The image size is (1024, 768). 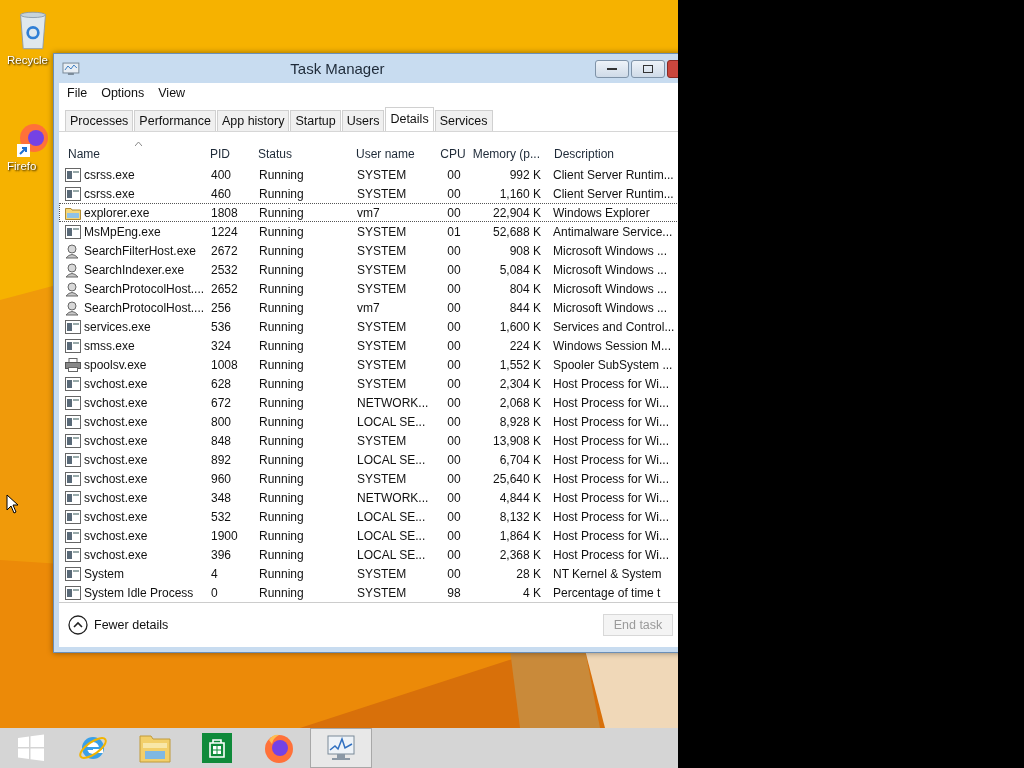 What do you see at coordinates (175, 120) in the screenshot?
I see `tab: Performance` at bounding box center [175, 120].